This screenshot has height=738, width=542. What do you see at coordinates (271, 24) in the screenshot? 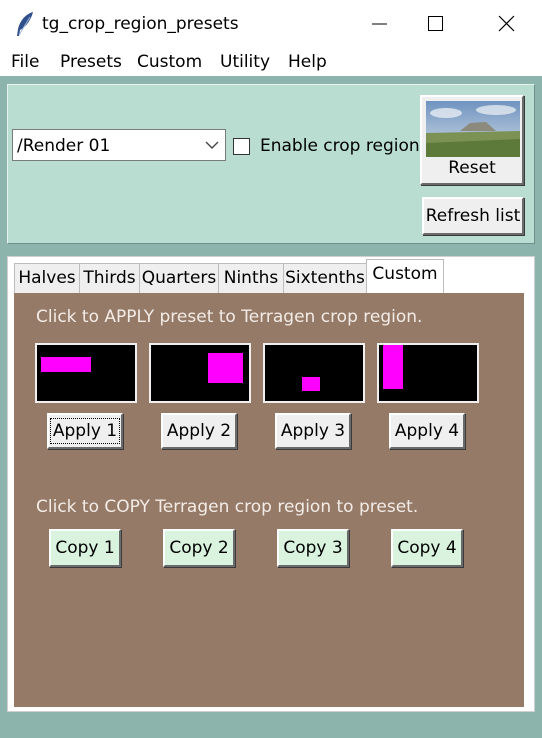
I see `title-bar: tg_crop_region_presets` at bounding box center [271, 24].